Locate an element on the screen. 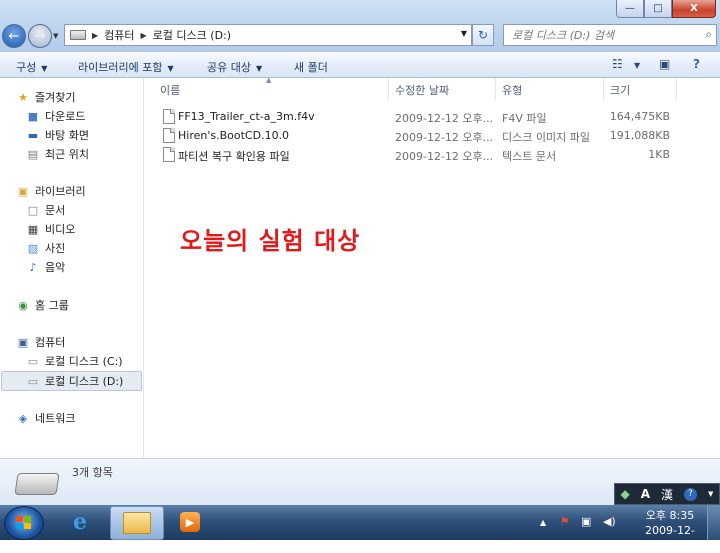 This screenshot has height=553, width=720. new-folder-button: 새 폴더 is located at coordinates (311, 67).